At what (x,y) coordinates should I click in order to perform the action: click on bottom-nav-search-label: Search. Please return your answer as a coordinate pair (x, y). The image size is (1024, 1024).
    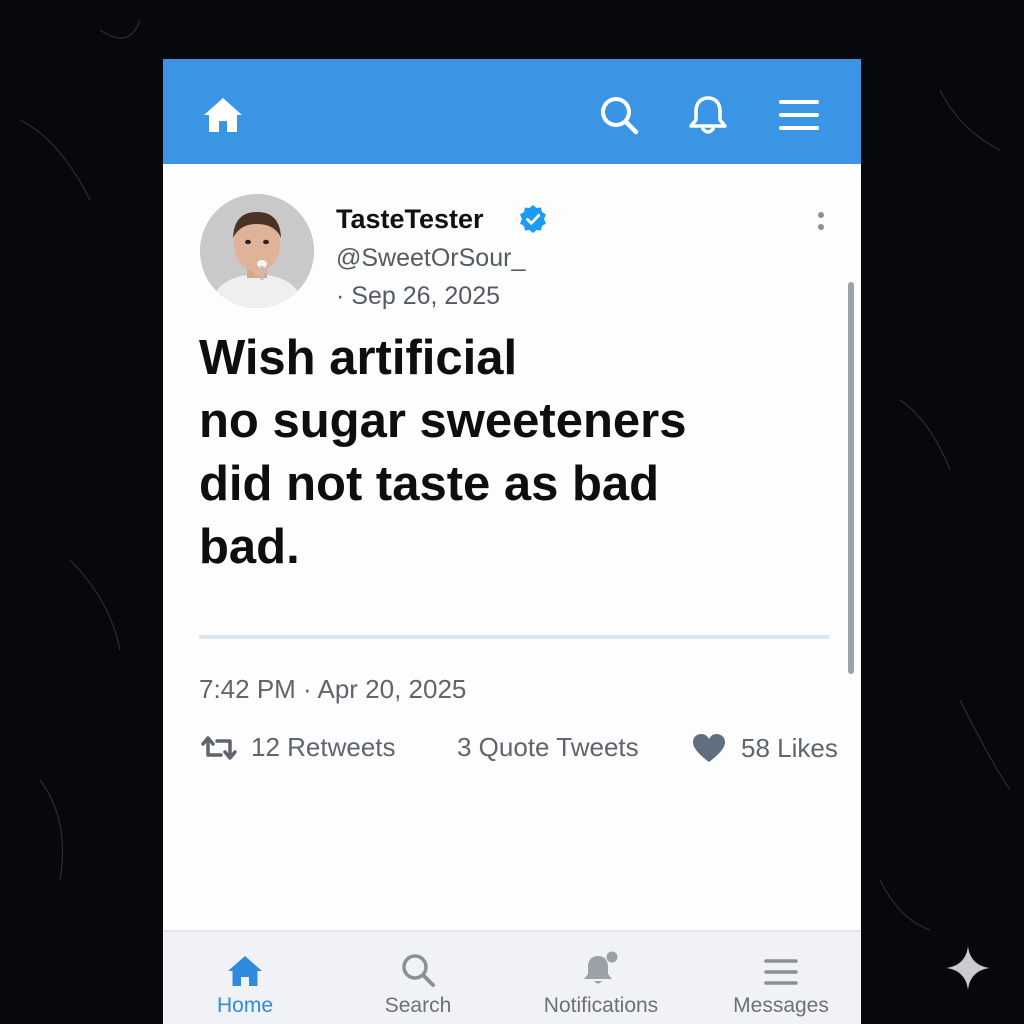
    Looking at the image, I should click on (418, 1005).